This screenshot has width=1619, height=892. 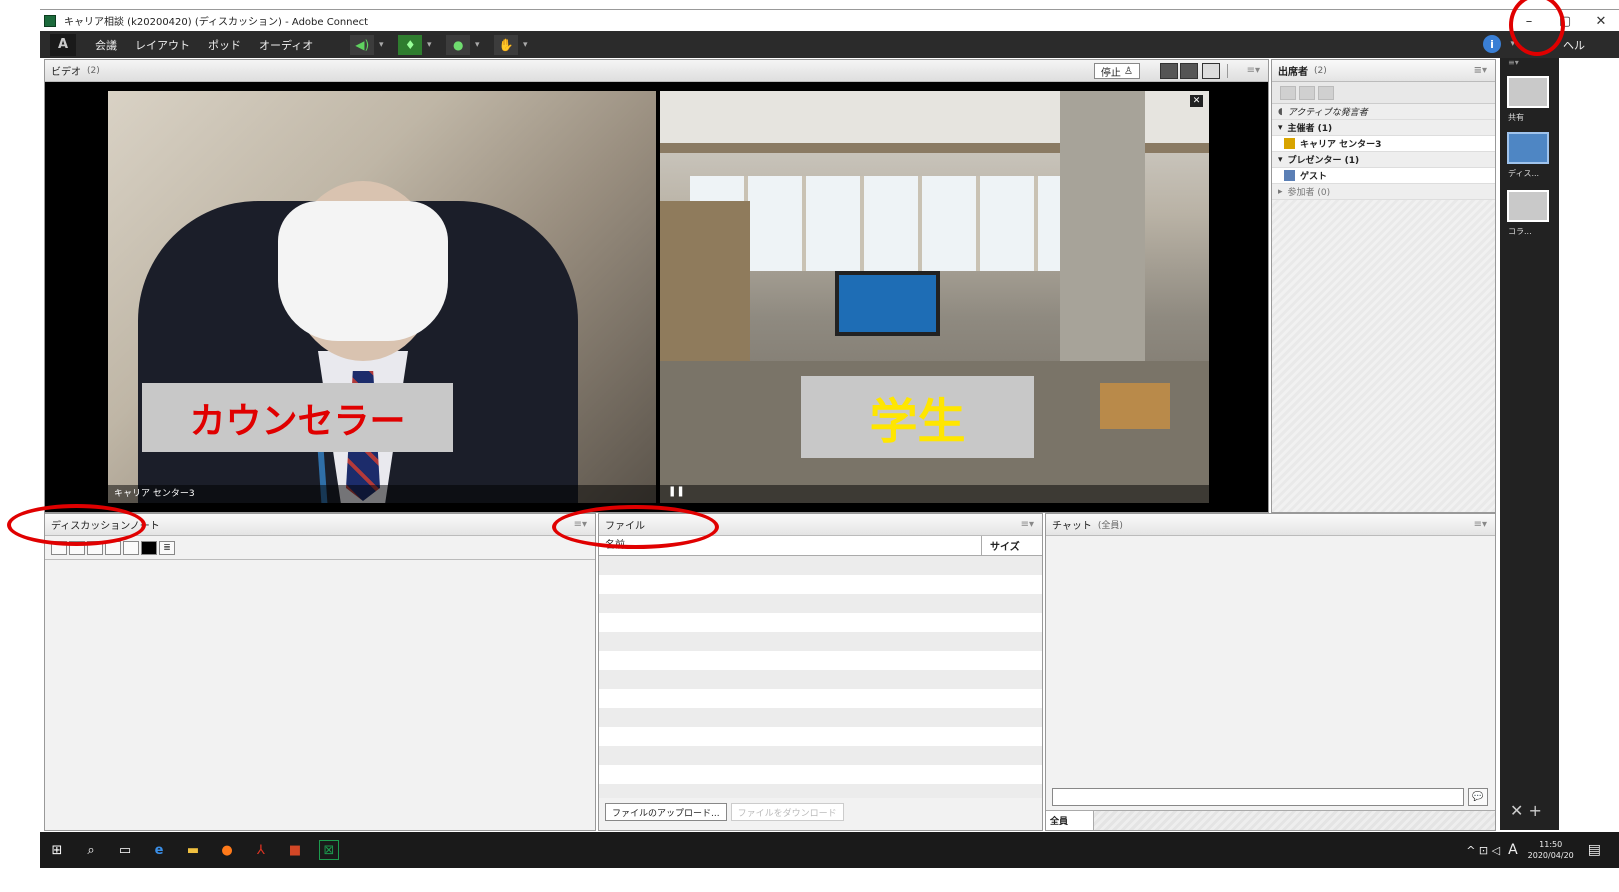 I want to click on close-window-button: ✕, so click(x=1601, y=21).